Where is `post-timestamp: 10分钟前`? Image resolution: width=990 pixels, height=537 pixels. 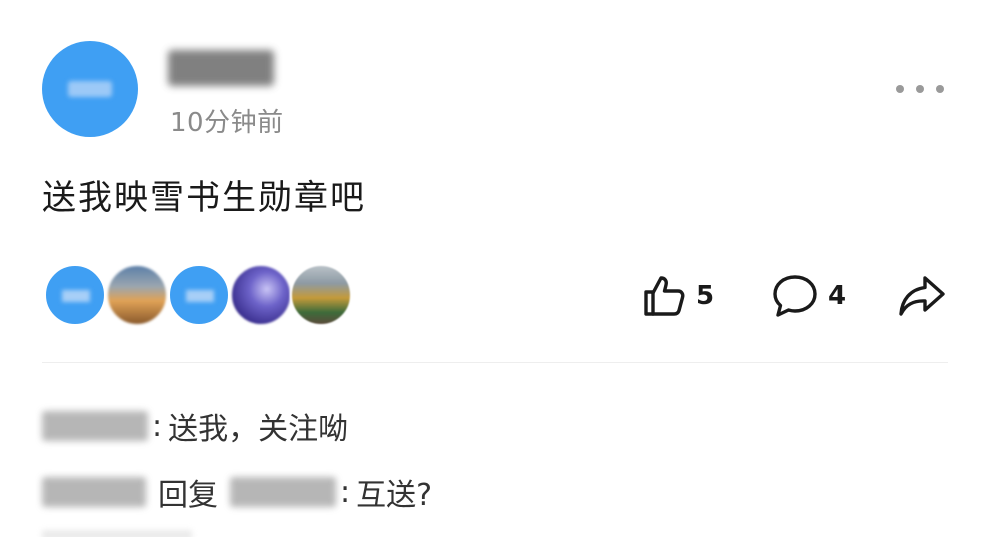
post-timestamp: 10分钟前 is located at coordinates (227, 123).